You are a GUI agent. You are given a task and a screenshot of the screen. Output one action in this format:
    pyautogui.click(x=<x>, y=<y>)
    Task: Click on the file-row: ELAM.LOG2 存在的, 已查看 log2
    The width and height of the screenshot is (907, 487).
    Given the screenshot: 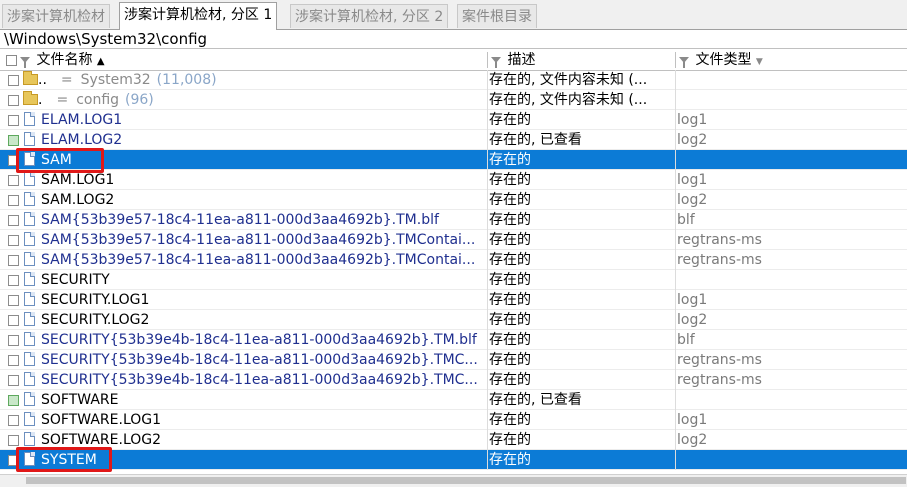 What is the action you would take?
    pyautogui.click(x=453, y=140)
    